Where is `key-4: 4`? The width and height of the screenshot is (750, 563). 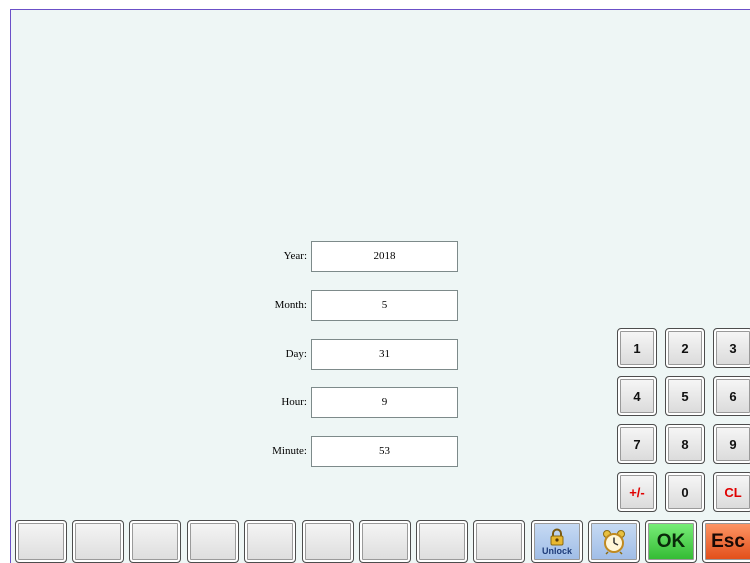 key-4: 4 is located at coordinates (637, 396).